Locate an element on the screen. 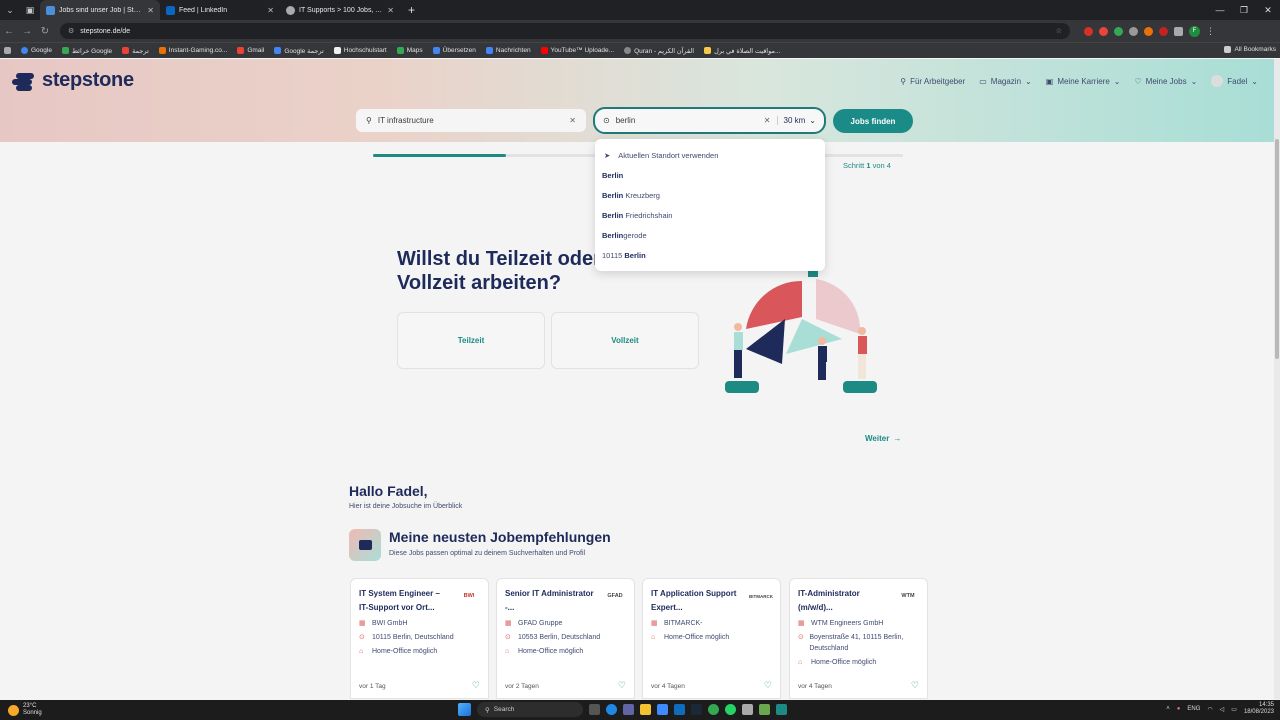 Image resolution: width=1280 pixels, height=720 pixels. apps-grid-icon is located at coordinates (7, 50).